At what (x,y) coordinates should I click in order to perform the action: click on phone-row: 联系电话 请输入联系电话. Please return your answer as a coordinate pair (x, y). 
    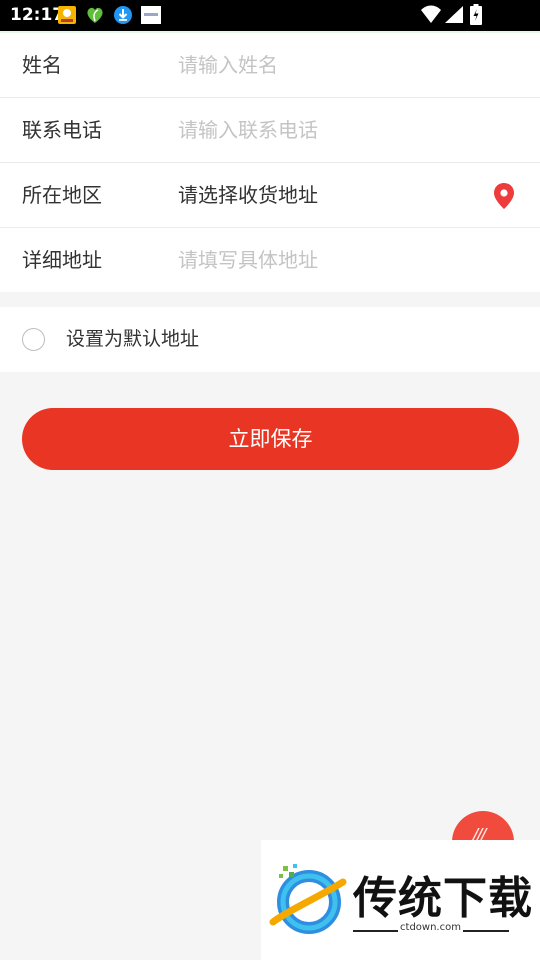
    Looking at the image, I should click on (270, 130).